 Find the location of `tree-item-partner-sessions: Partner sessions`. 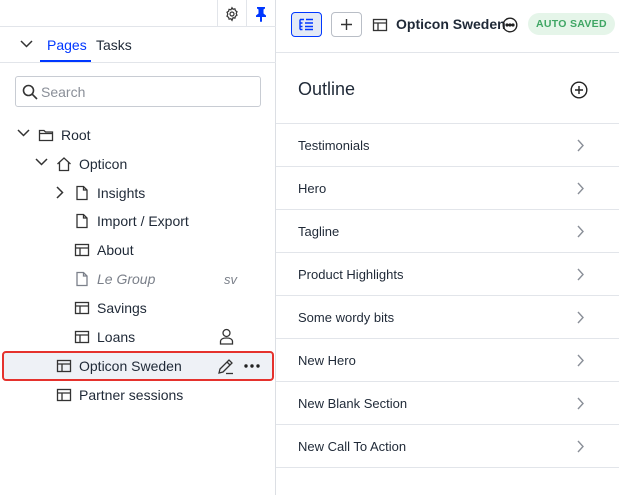

tree-item-partner-sessions: Partner sessions is located at coordinates (138, 395).